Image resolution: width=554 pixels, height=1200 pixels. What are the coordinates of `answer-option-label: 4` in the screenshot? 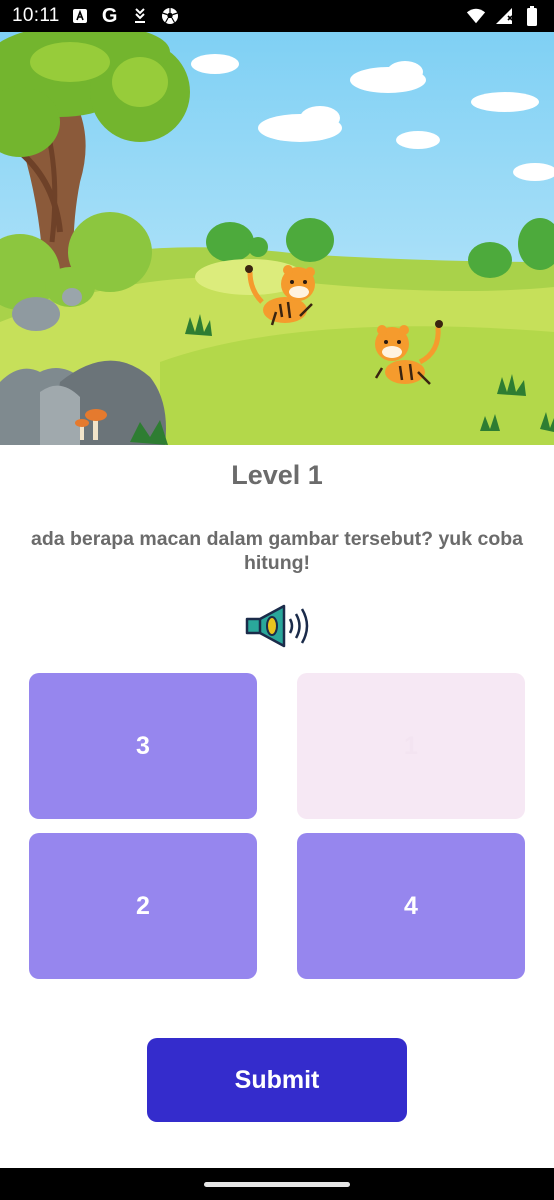 It's located at (411, 905).